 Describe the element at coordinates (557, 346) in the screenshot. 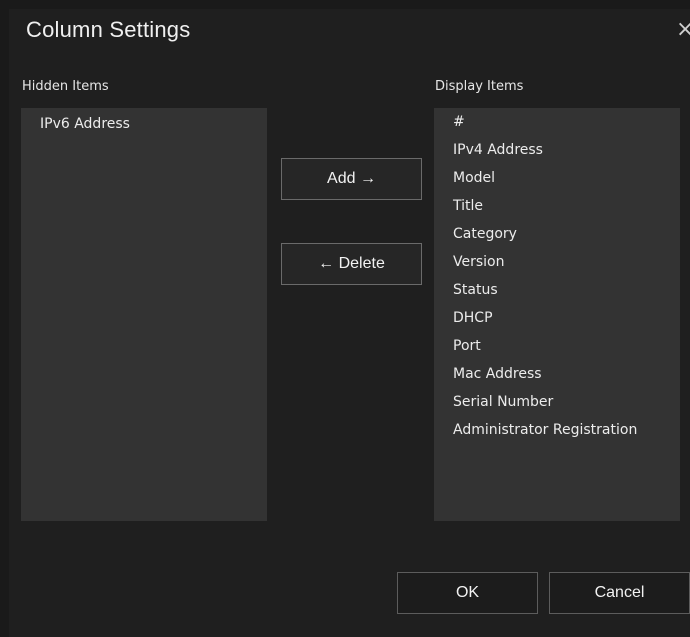

I see `list-item: Port` at that location.